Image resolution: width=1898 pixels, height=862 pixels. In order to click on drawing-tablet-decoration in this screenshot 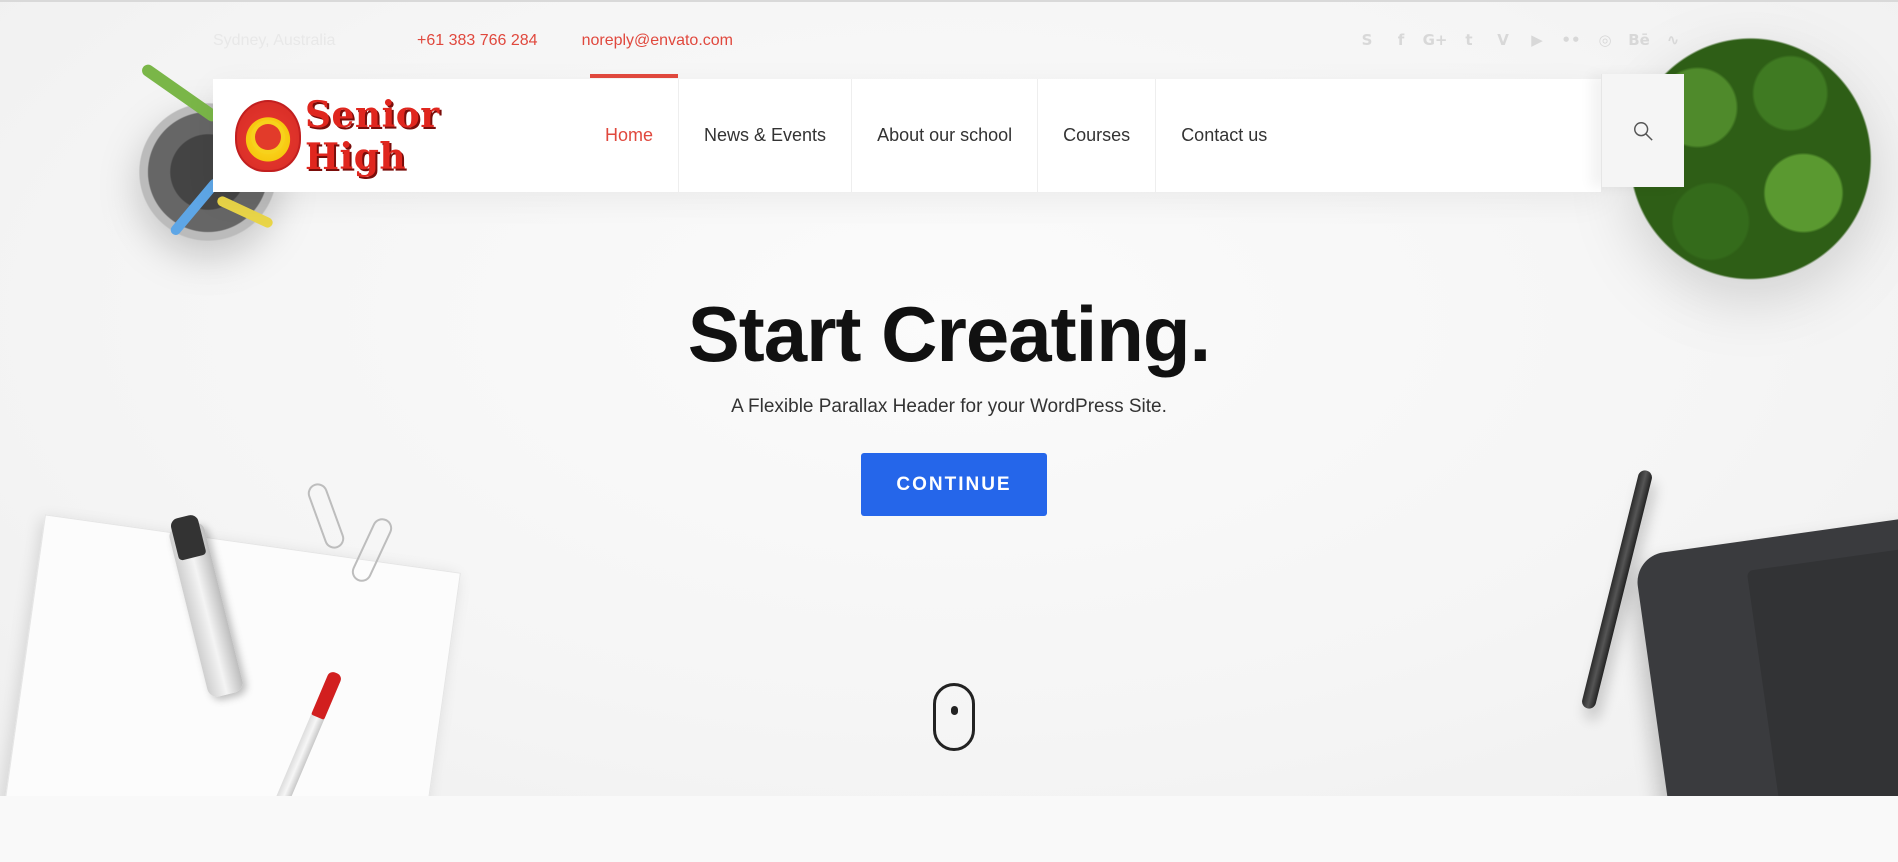, I will do `click(1765, 653)`.